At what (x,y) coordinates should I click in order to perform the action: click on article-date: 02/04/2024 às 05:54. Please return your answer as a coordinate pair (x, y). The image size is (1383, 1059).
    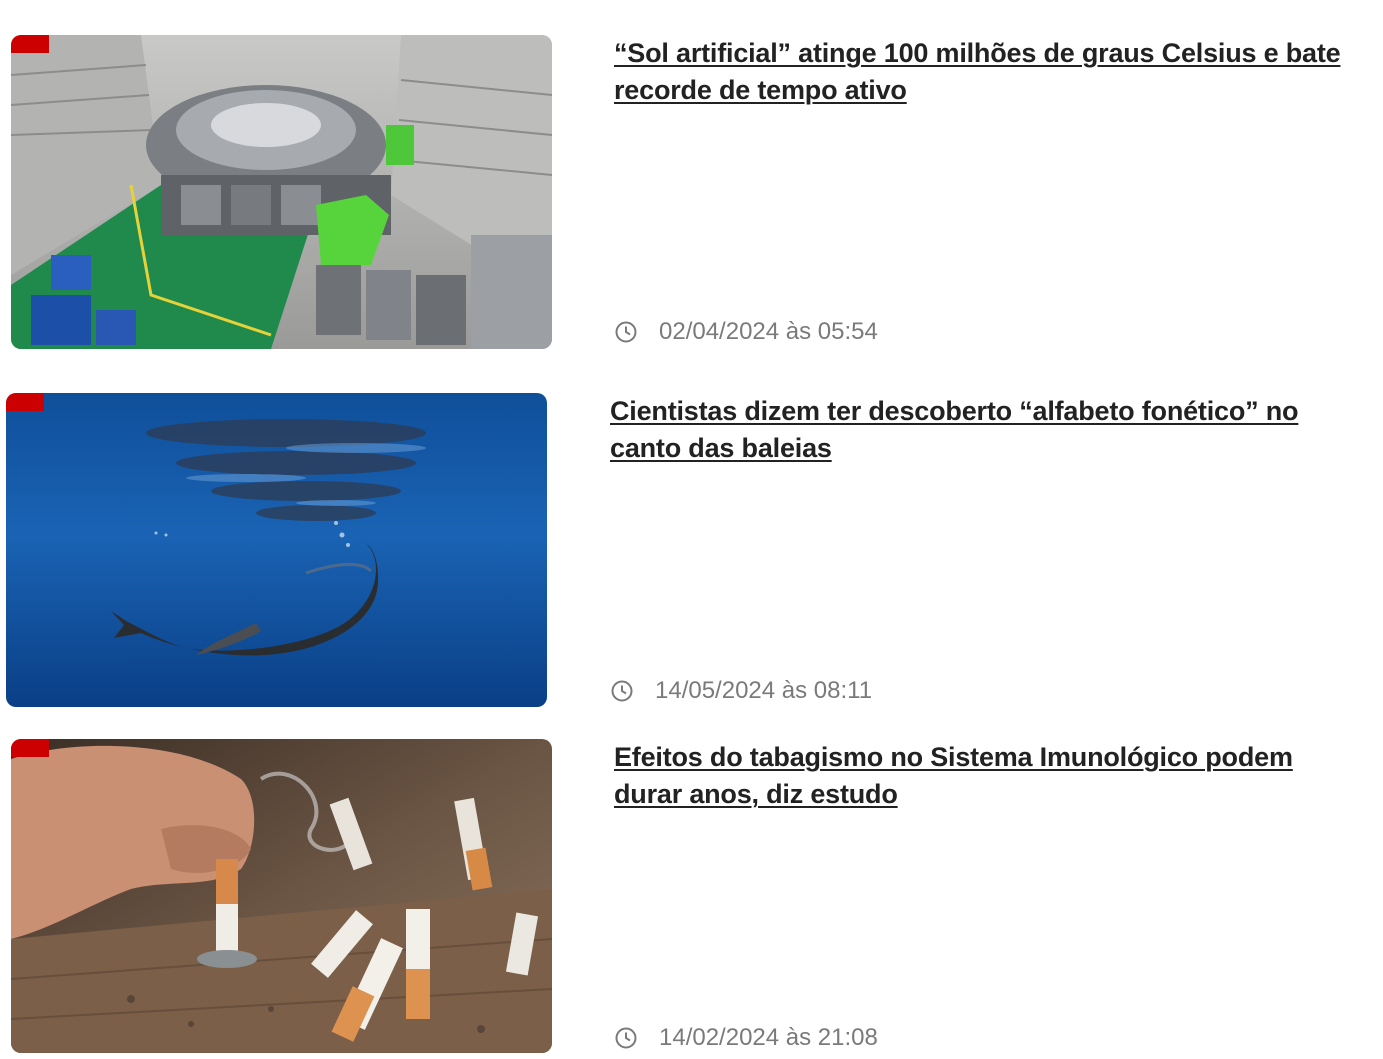
    Looking at the image, I should click on (768, 331).